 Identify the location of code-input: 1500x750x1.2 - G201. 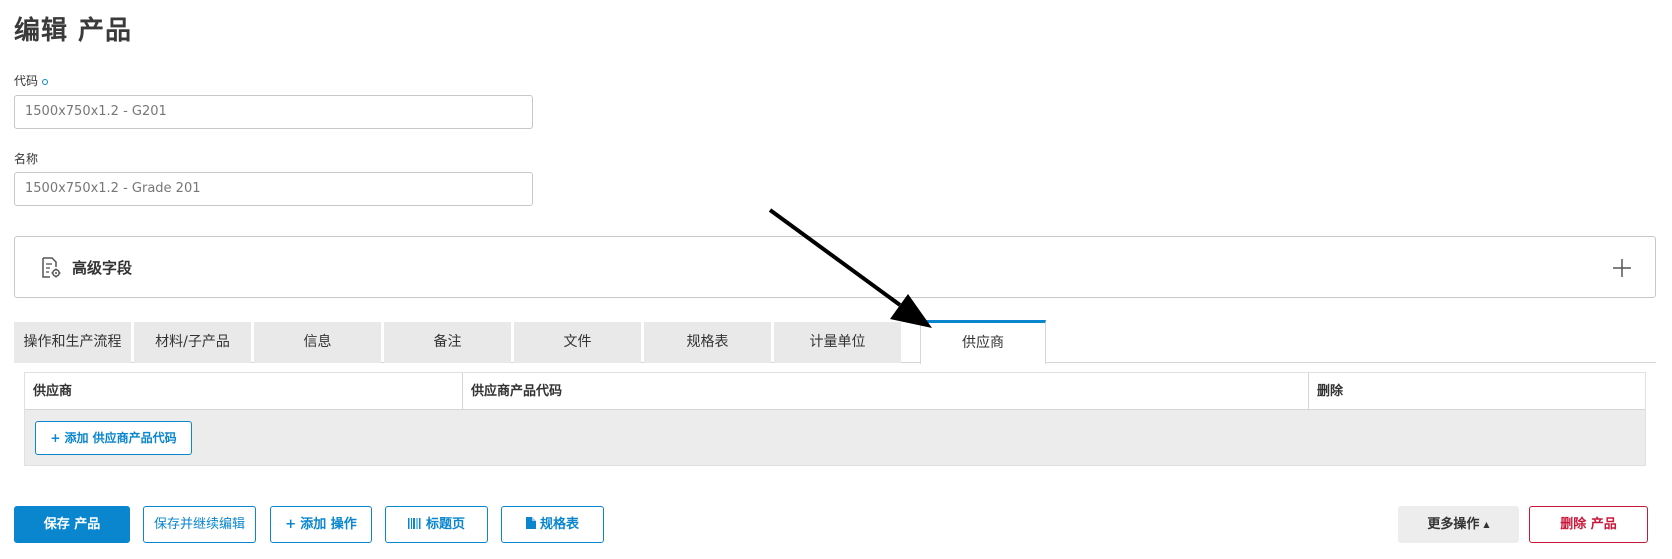
(273, 112).